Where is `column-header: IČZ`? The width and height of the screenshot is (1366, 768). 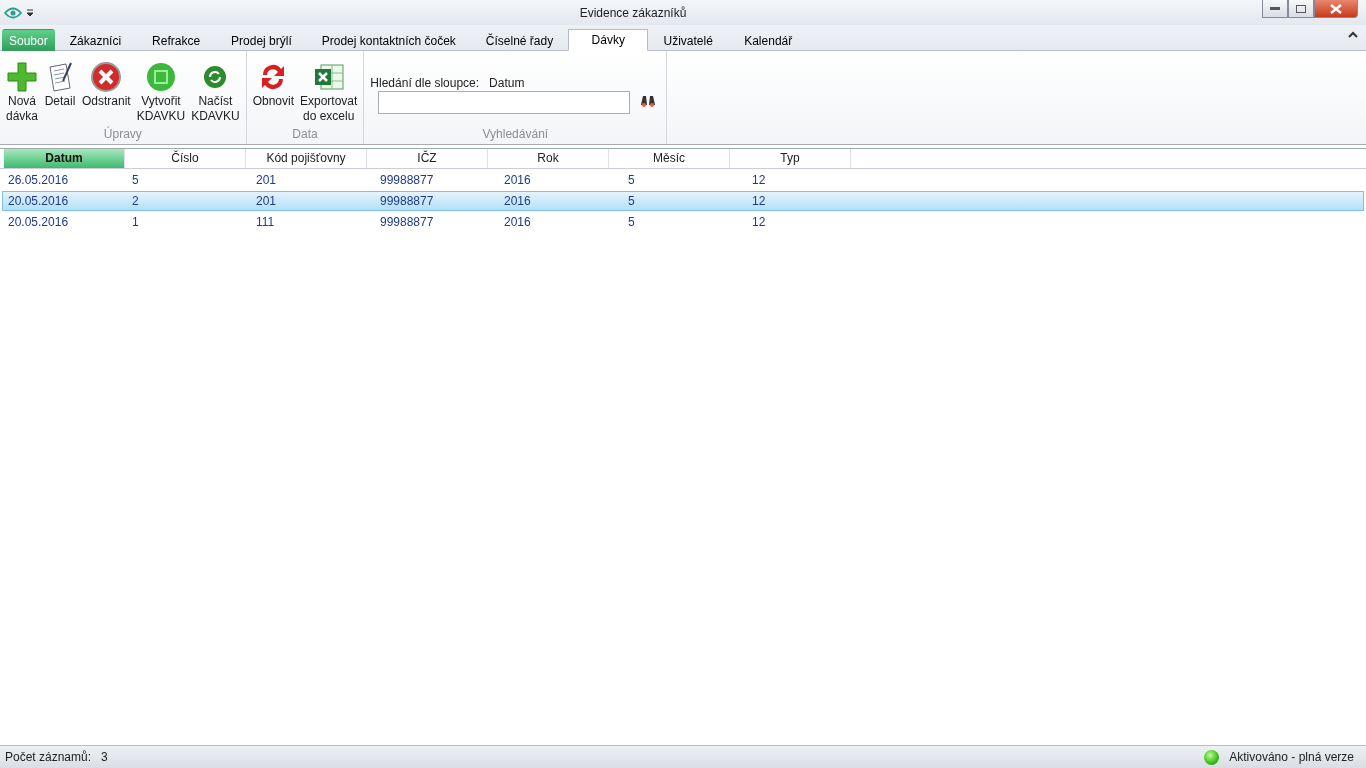 column-header: IČZ is located at coordinates (427, 158).